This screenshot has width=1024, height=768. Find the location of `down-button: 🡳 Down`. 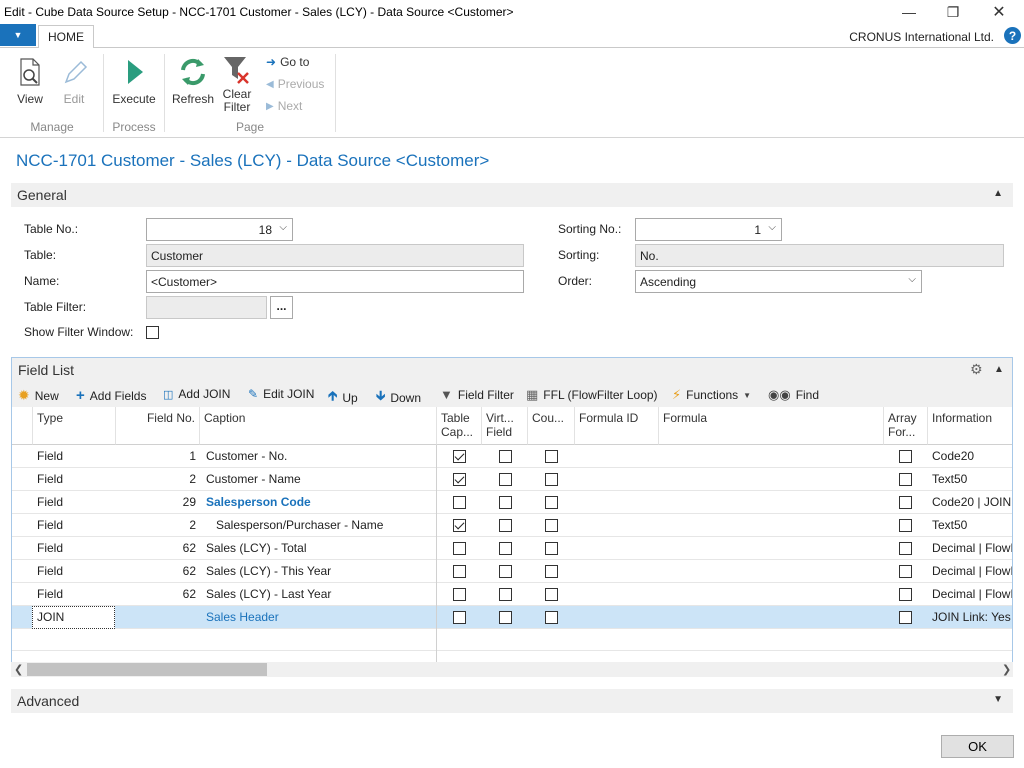

down-button: 🡳 Down is located at coordinates (398, 398).